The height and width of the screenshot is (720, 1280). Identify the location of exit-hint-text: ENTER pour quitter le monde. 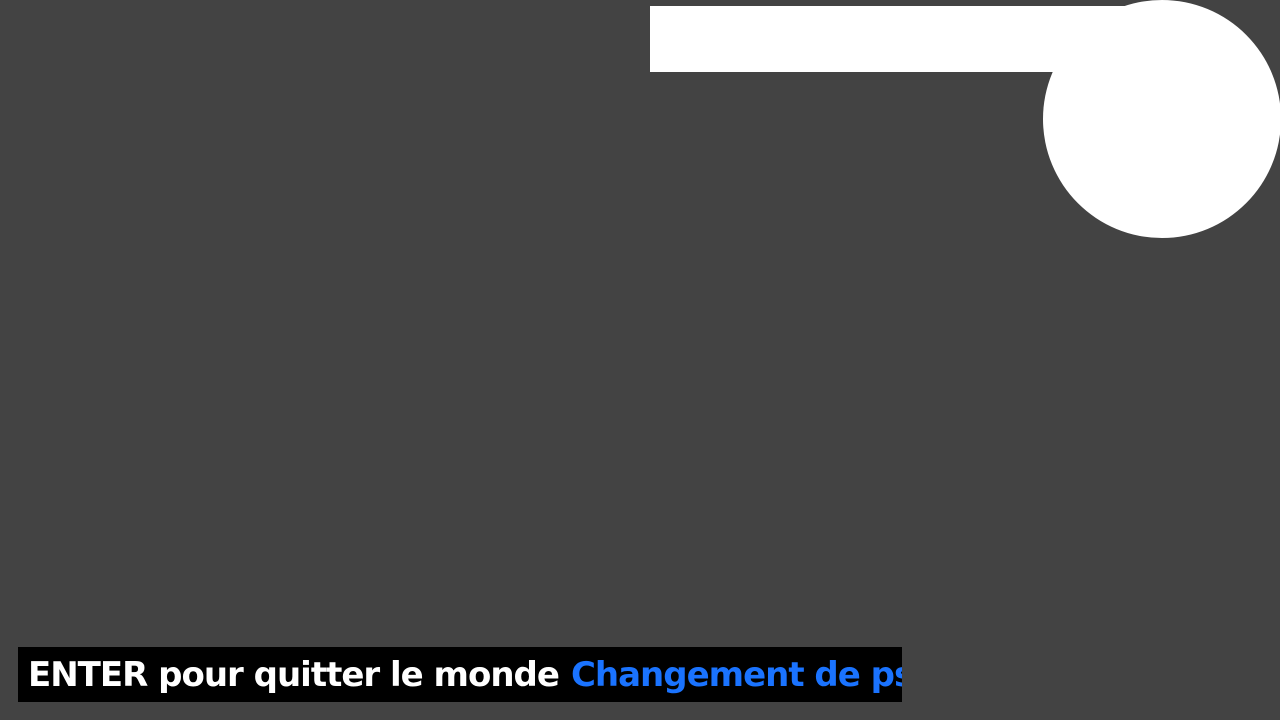
(294, 674).